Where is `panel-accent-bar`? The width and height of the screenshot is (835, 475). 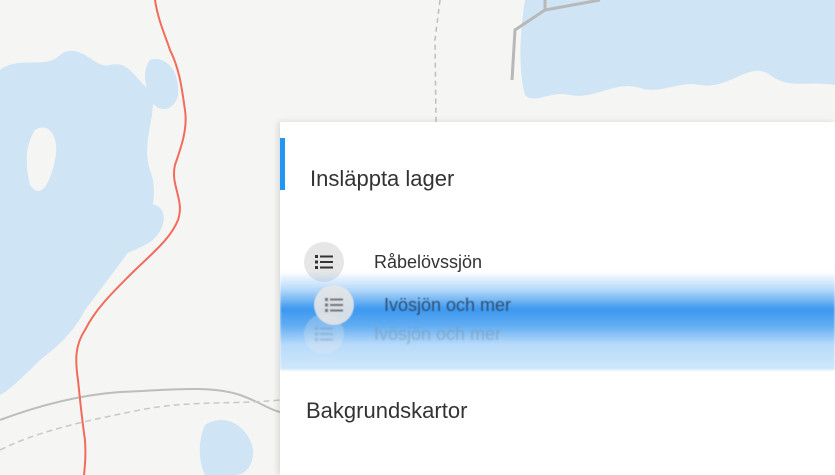 panel-accent-bar is located at coordinates (282, 164).